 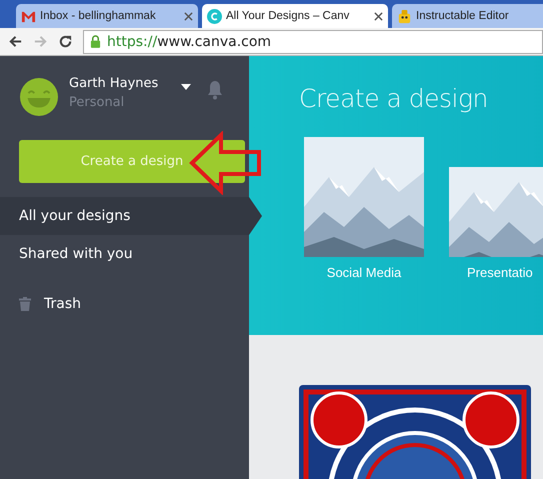 I want to click on section-heading: Create a design, so click(x=394, y=98).